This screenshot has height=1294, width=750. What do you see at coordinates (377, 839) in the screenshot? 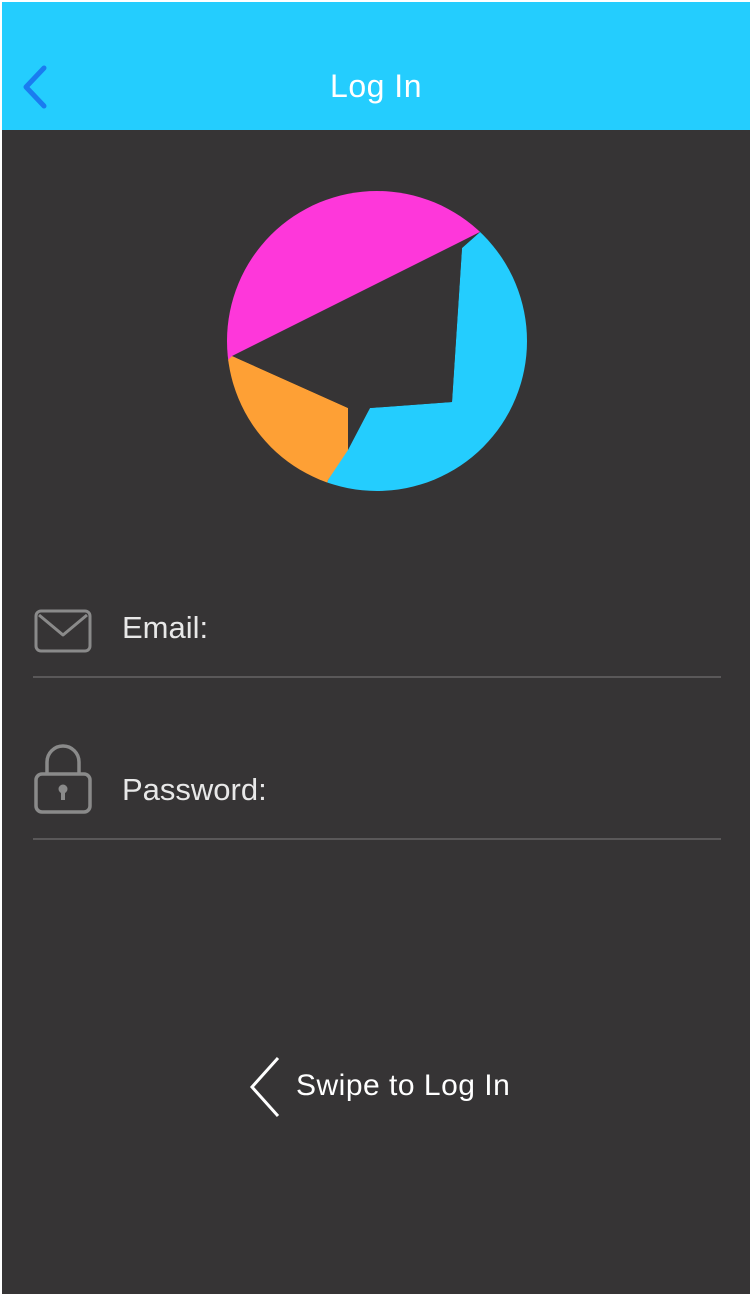
I see `password-underline` at bounding box center [377, 839].